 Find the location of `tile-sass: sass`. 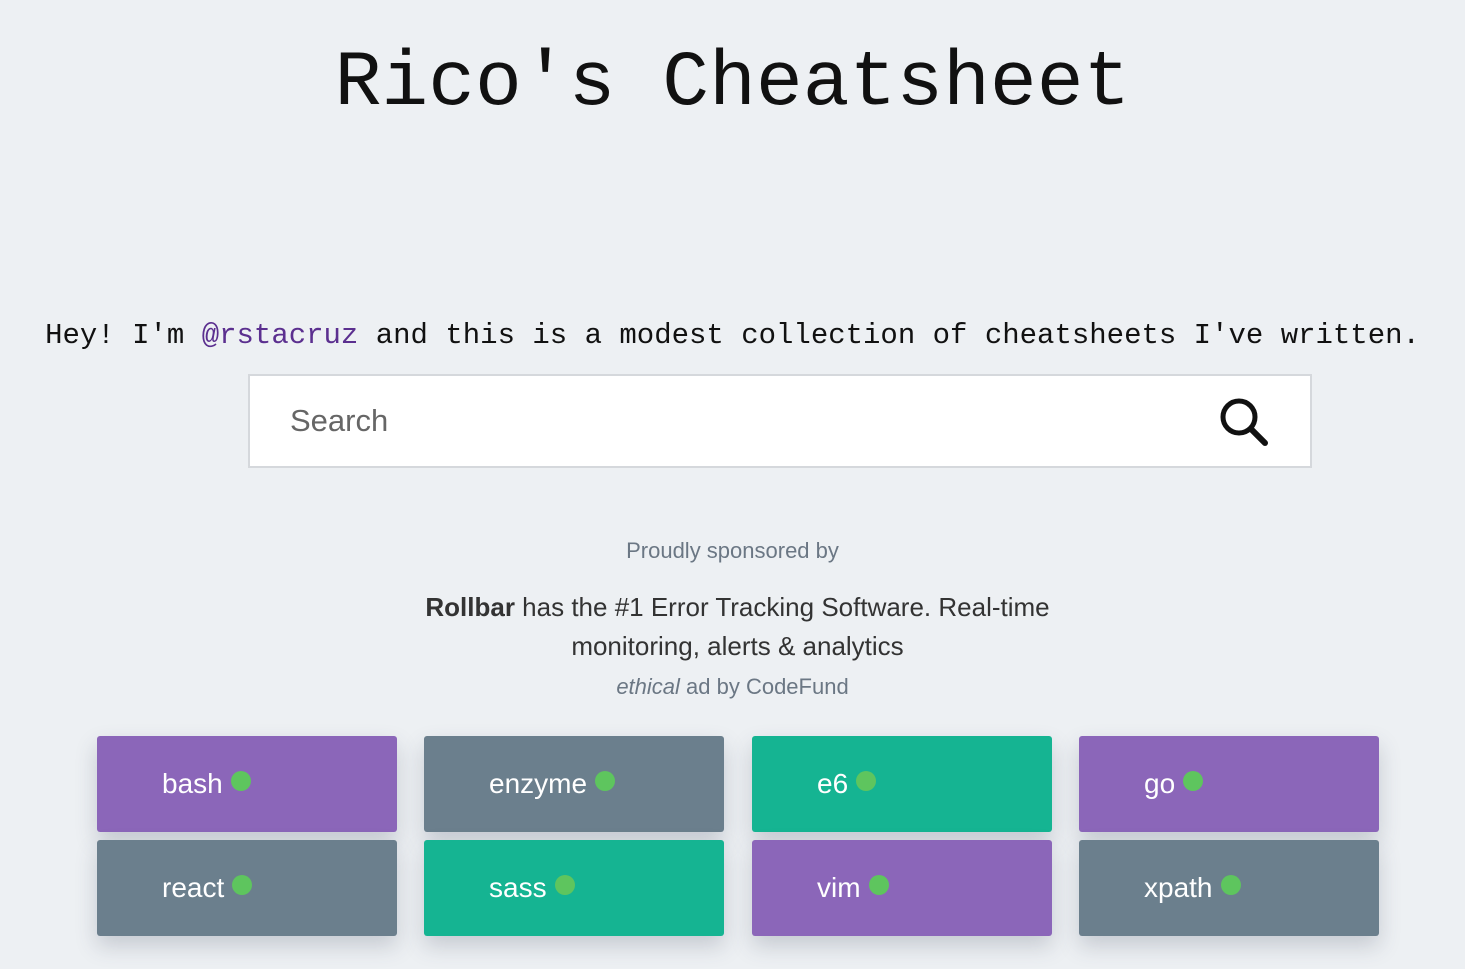

tile-sass: sass is located at coordinates (574, 888).